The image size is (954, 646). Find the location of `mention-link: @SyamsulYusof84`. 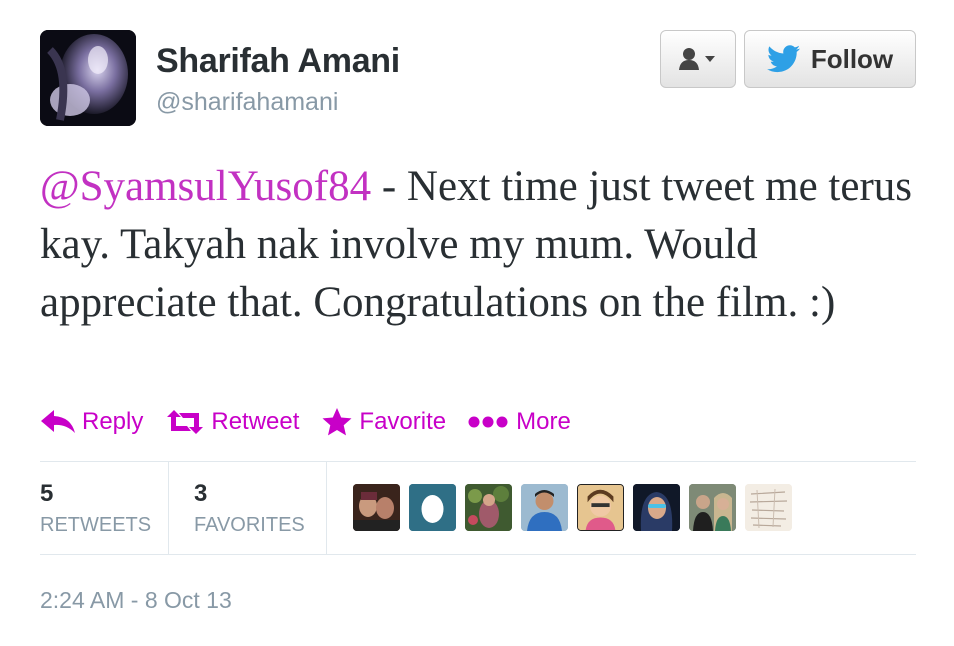

mention-link: @SyamsulYusof84 is located at coordinates (205, 186).